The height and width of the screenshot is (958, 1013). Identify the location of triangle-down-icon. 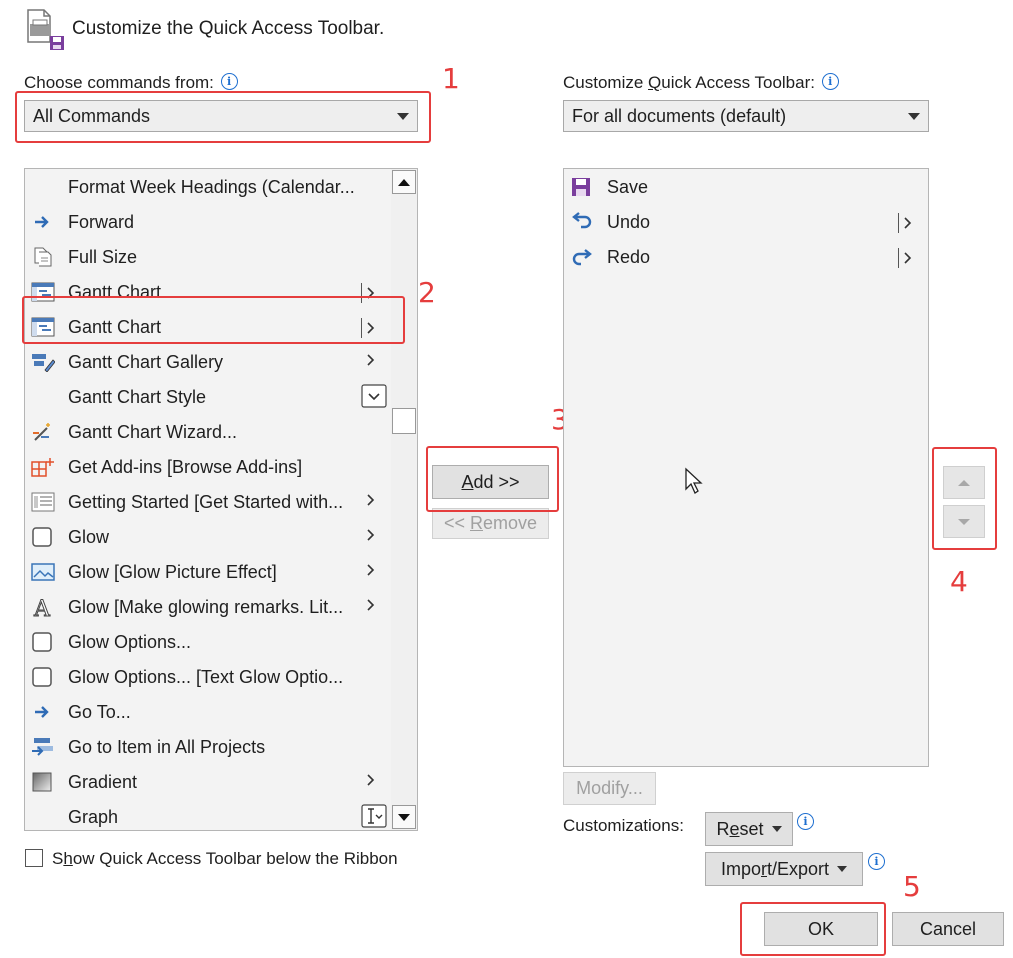
(404, 817).